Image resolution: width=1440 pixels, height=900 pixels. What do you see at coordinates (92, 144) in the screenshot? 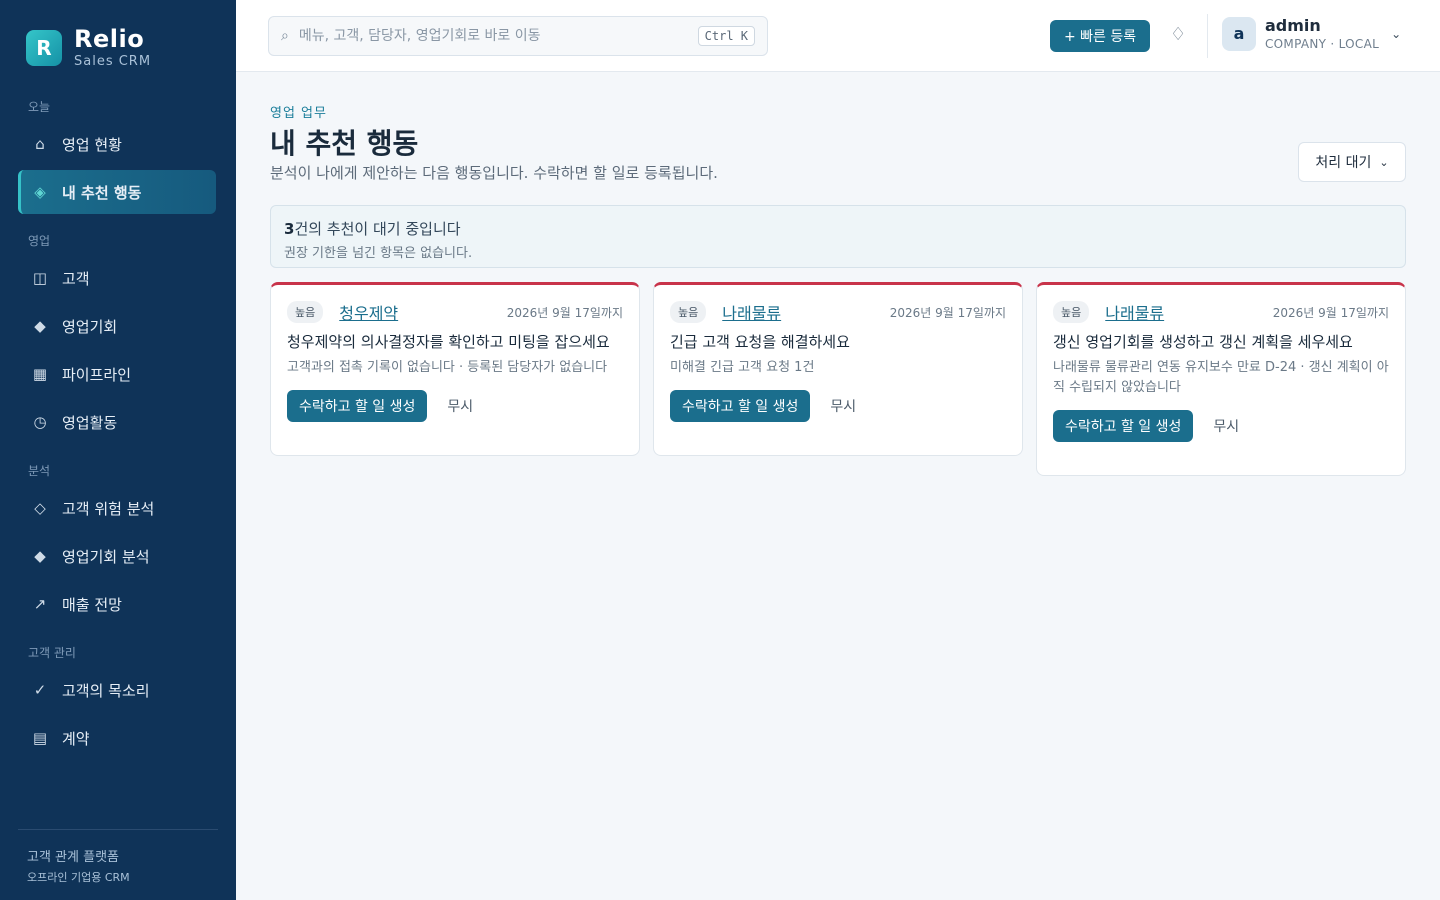
I see `sidebar-item-label: 영업 현황` at bounding box center [92, 144].